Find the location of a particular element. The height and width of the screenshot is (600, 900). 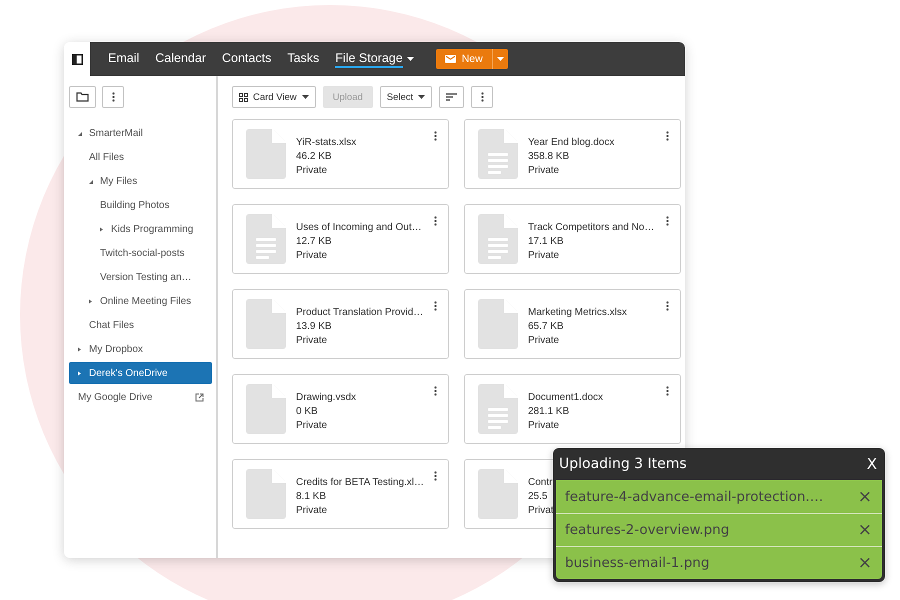

folder-item: My Files is located at coordinates (140, 181).